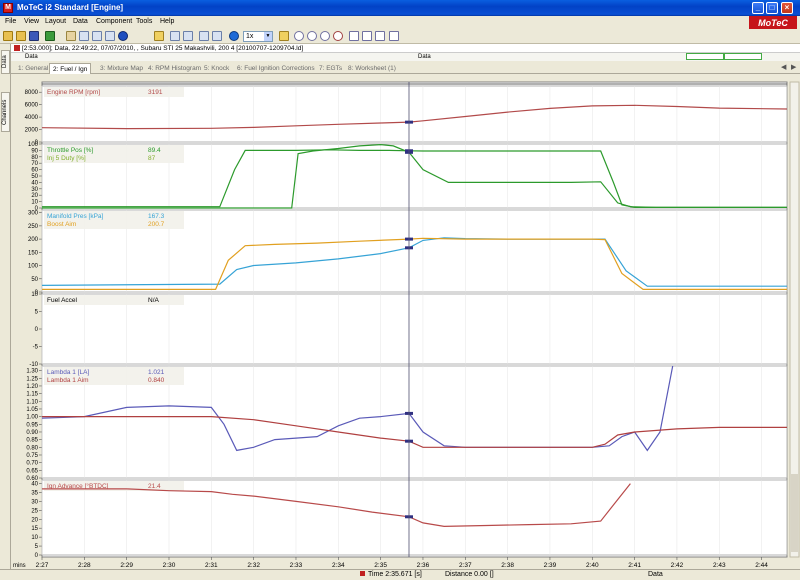 Image resolution: width=800 pixels, height=580 pixels. Describe the element at coordinates (31, 21) in the screenshot. I see `menu-view: View` at that location.